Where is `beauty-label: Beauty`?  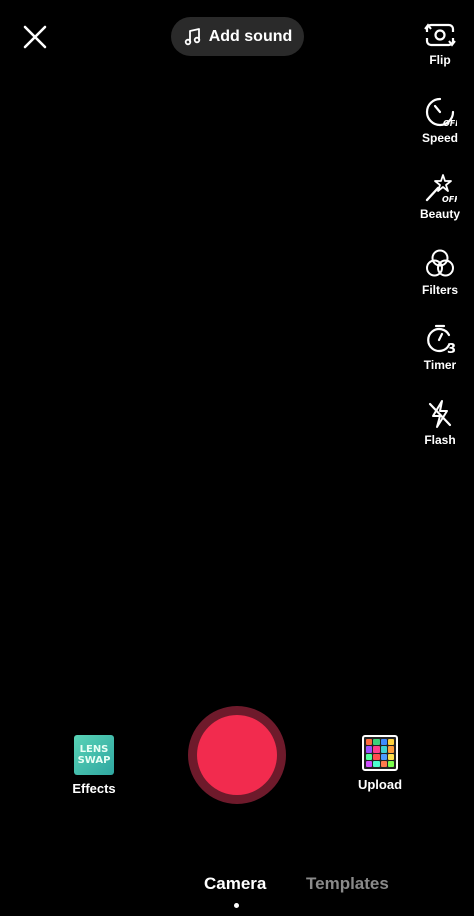
beauty-label: Beauty is located at coordinates (439, 214).